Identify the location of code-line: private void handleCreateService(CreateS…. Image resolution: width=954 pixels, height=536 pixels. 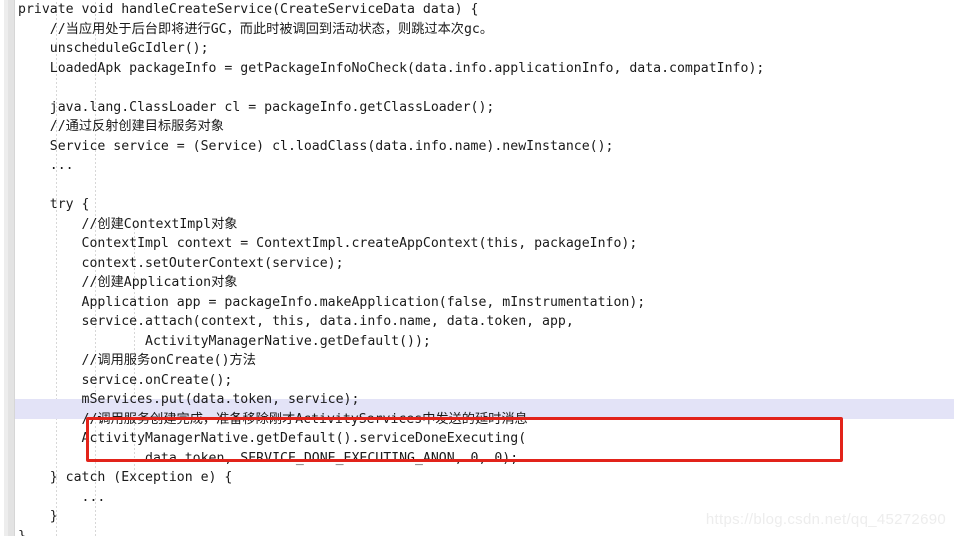
(248, 9).